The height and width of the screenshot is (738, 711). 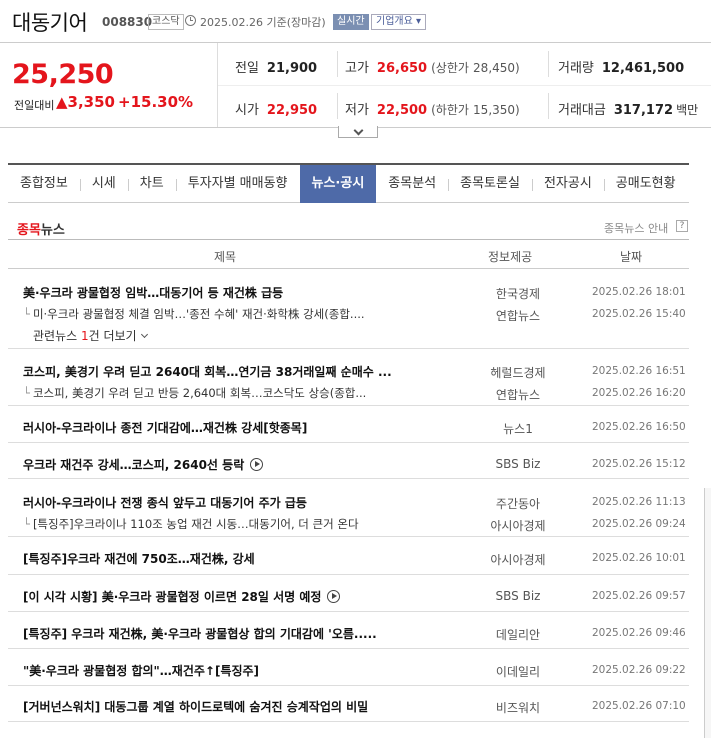 I want to click on market-badge: 코스닥, so click(x=166, y=22).